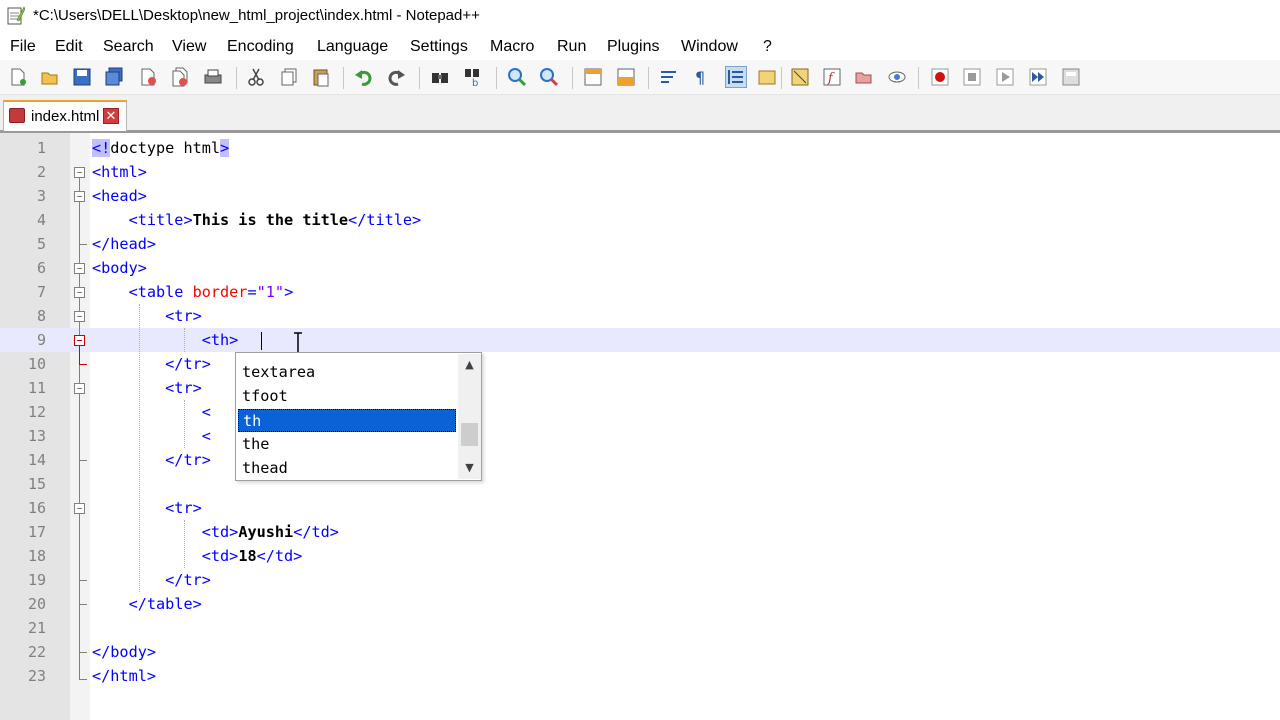 Image resolution: width=1280 pixels, height=720 pixels. I want to click on menu-file: File, so click(23, 47).